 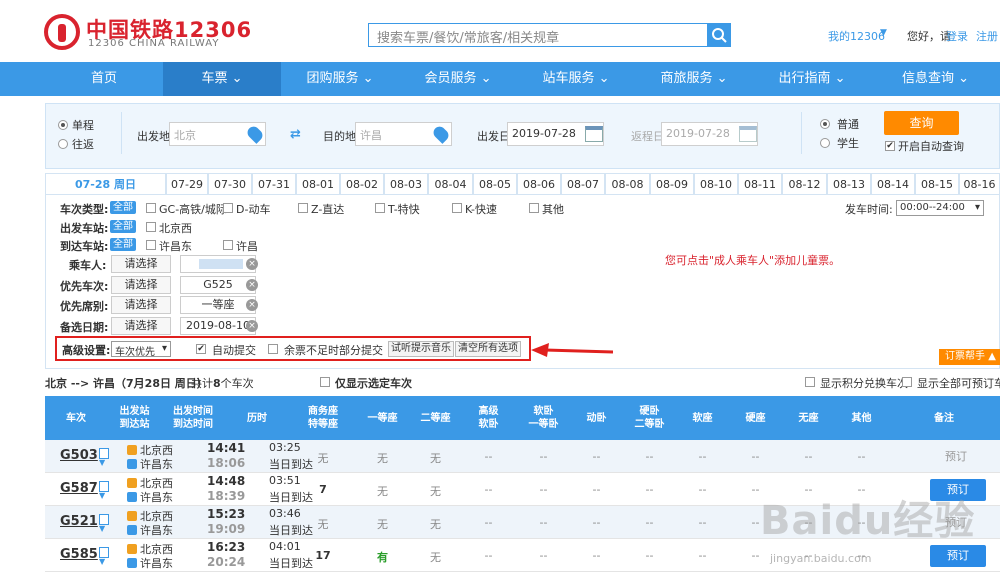 I want to click on column-header: 出发站 到达站, so click(x=134, y=418).